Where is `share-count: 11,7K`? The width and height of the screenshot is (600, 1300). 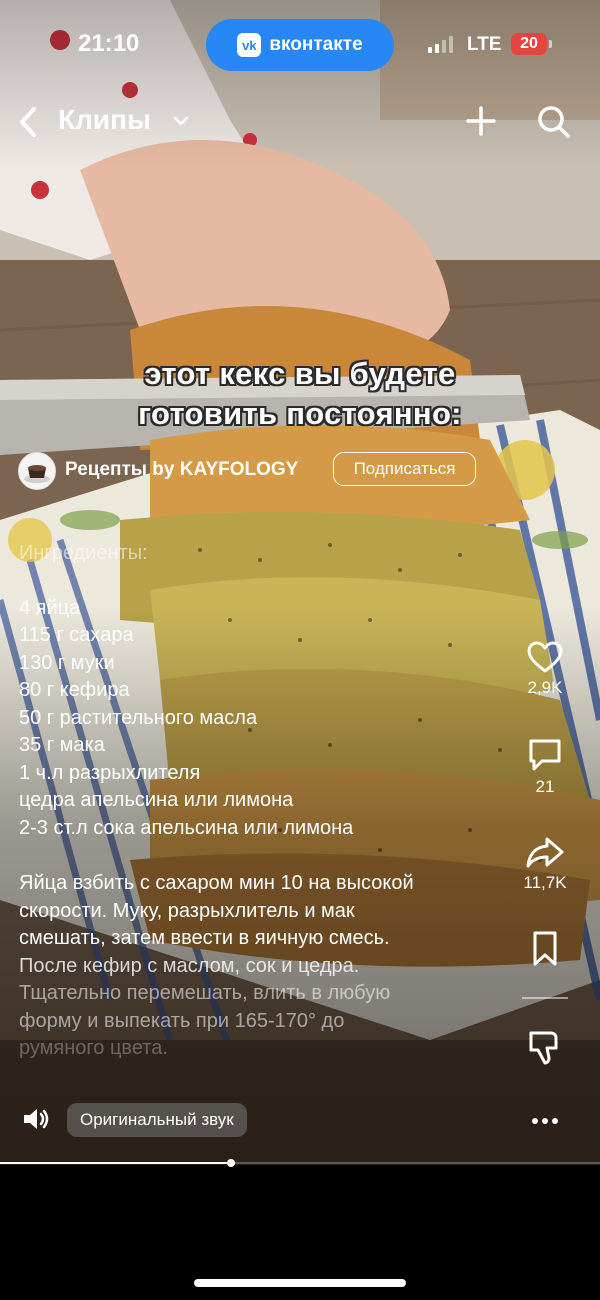
share-count: 11,7K is located at coordinates (545, 882).